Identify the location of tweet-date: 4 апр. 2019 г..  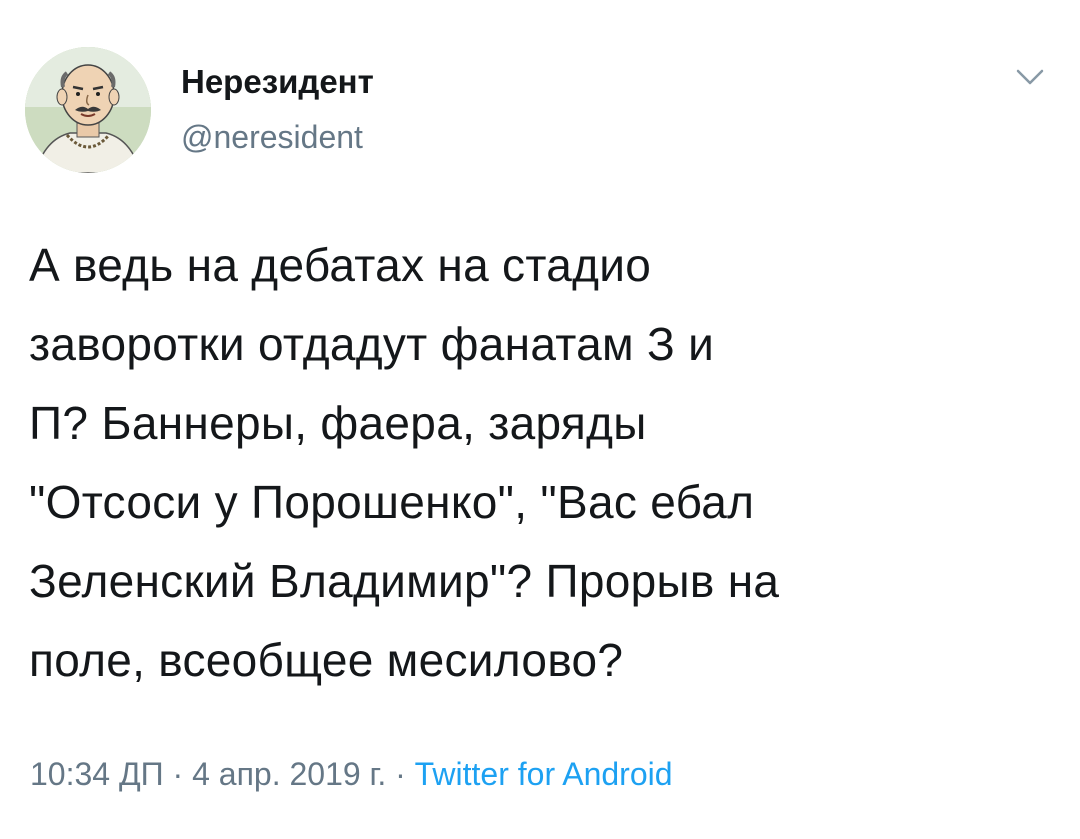
(289, 774).